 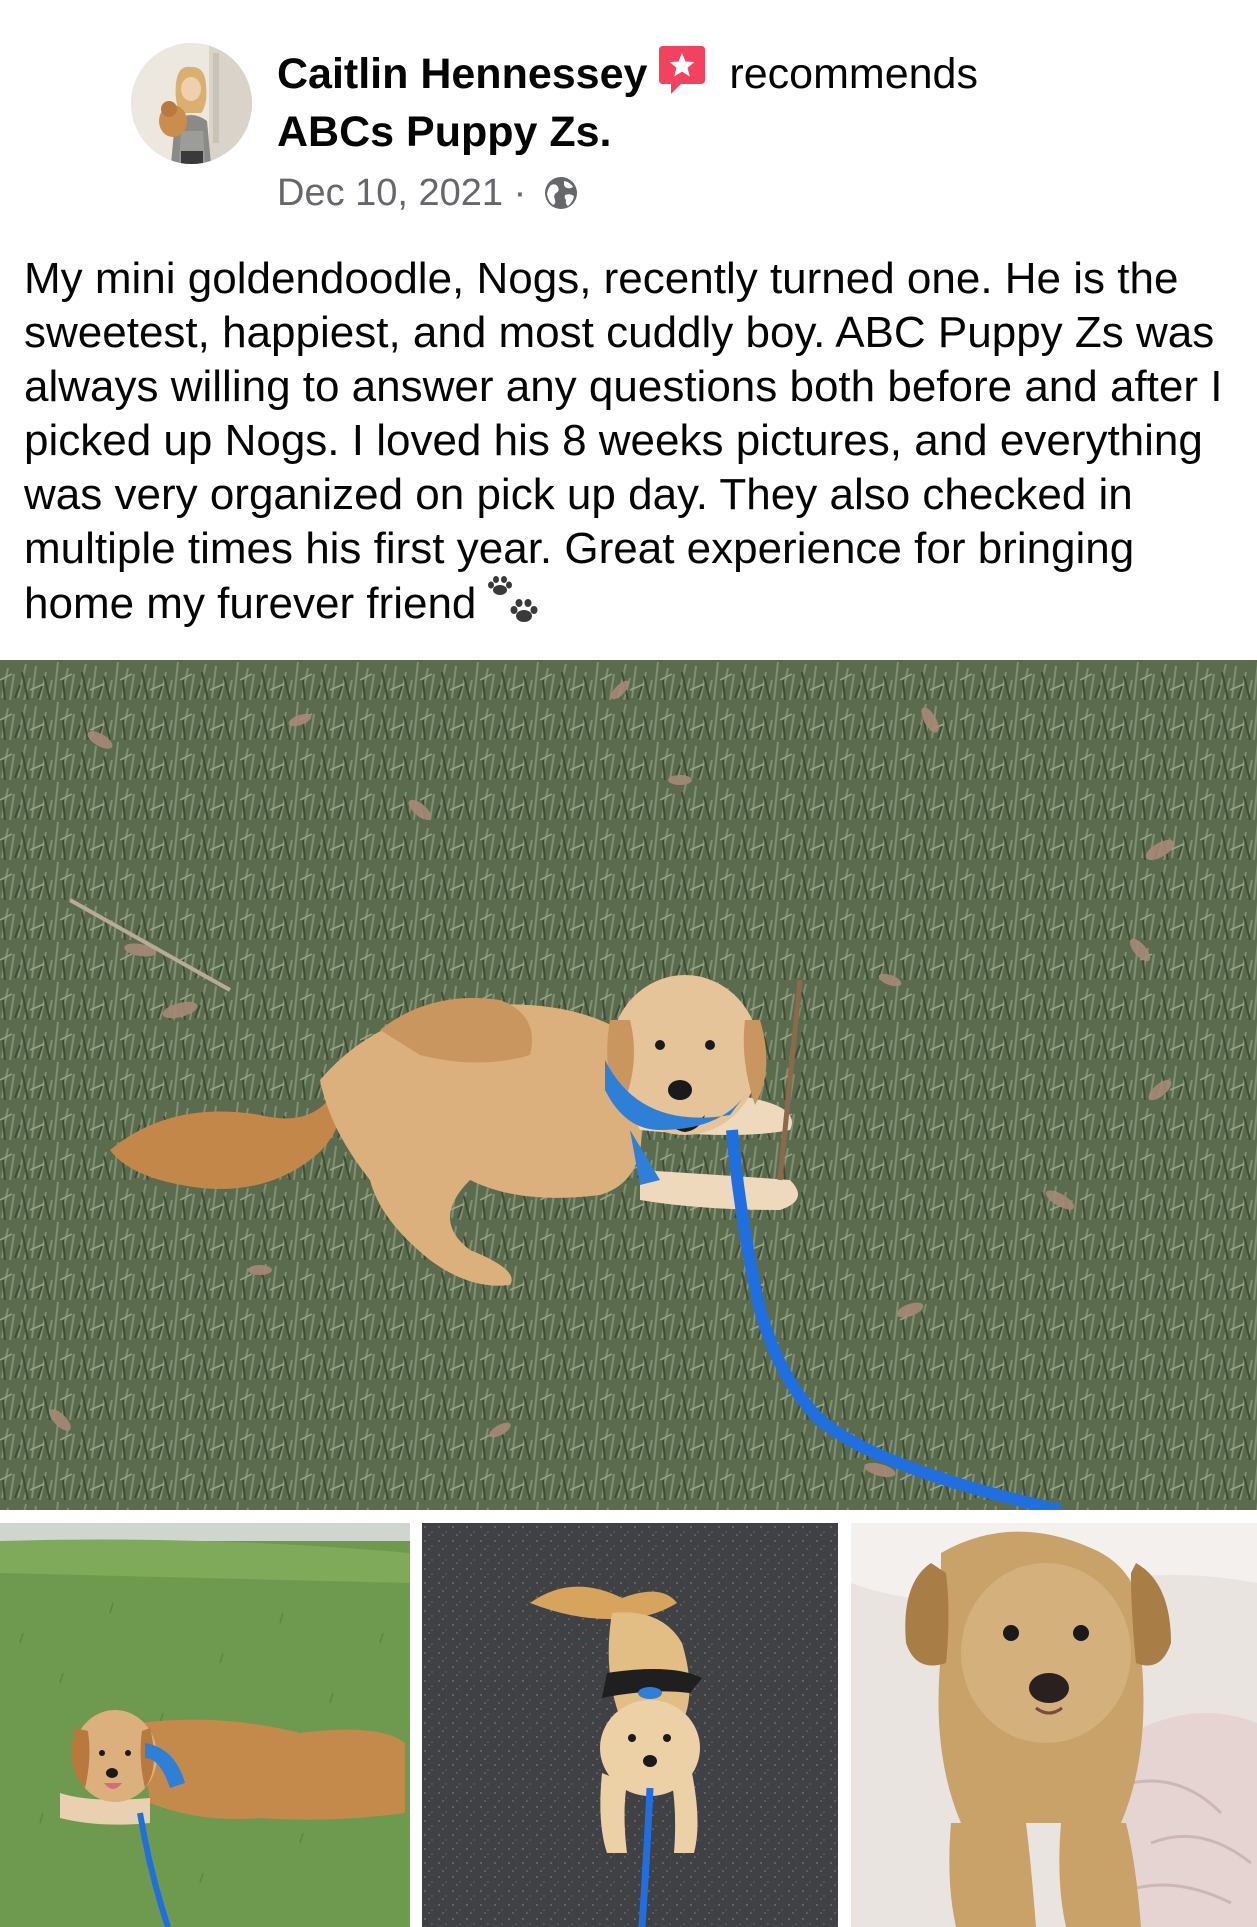 What do you see at coordinates (462, 74) in the screenshot?
I see `author-name: Caitlin Hennessey` at bounding box center [462, 74].